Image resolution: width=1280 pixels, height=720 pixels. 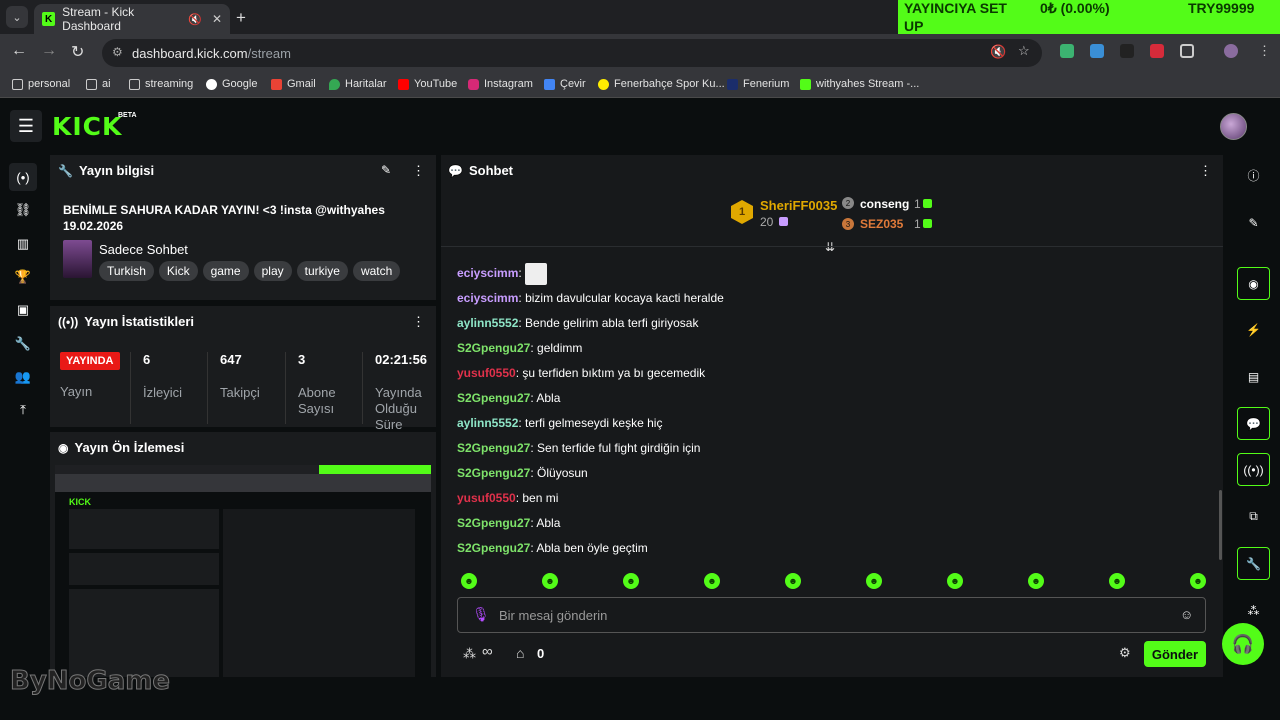 I want to click on leader-second-name: conseng, so click(x=884, y=204).